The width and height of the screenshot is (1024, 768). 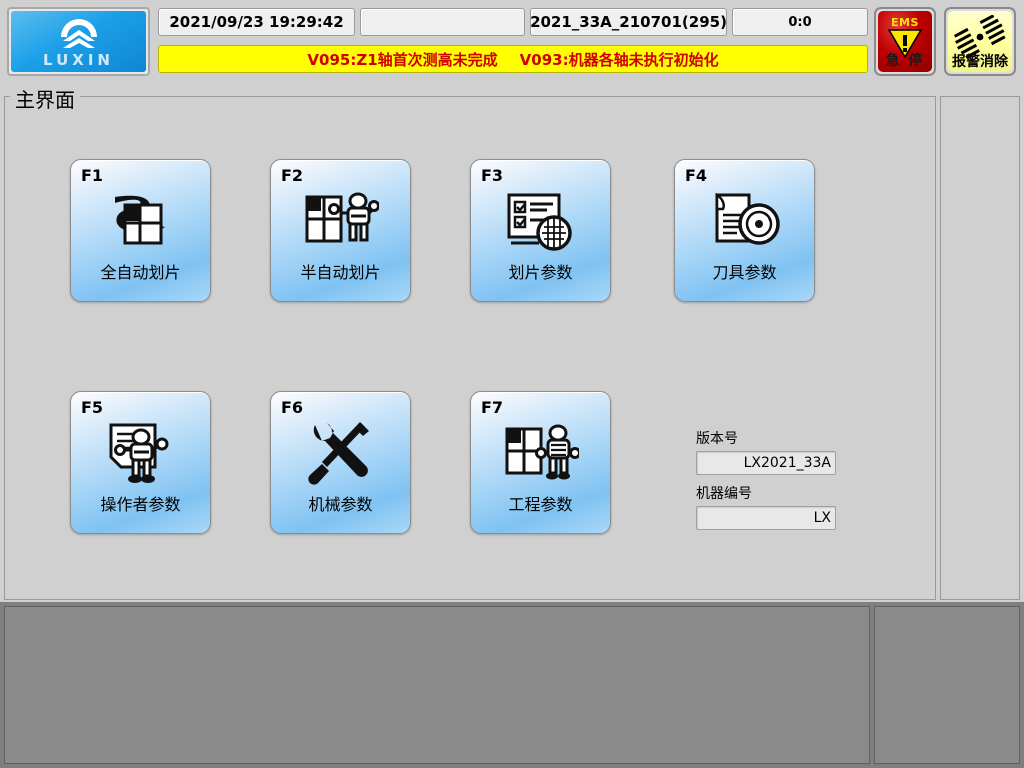 I want to click on toolbar-right-group, so click(x=947, y=685).